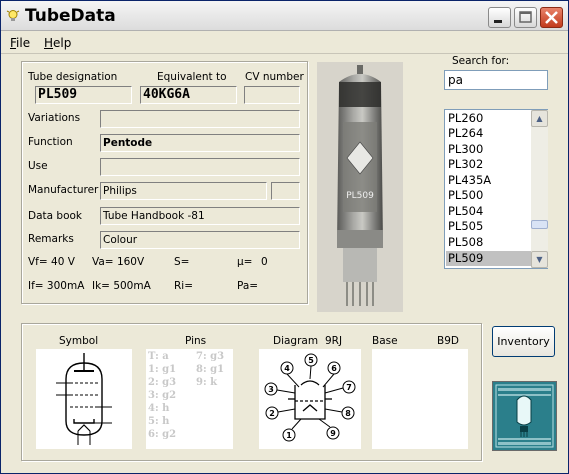  What do you see at coordinates (289, 435) in the screenshot?
I see `diagram-pin-label: 1` at bounding box center [289, 435].